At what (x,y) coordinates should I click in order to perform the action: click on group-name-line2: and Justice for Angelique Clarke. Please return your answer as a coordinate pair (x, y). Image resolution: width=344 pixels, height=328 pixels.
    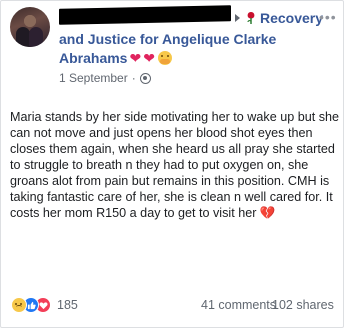
    Looking at the image, I should click on (167, 39).